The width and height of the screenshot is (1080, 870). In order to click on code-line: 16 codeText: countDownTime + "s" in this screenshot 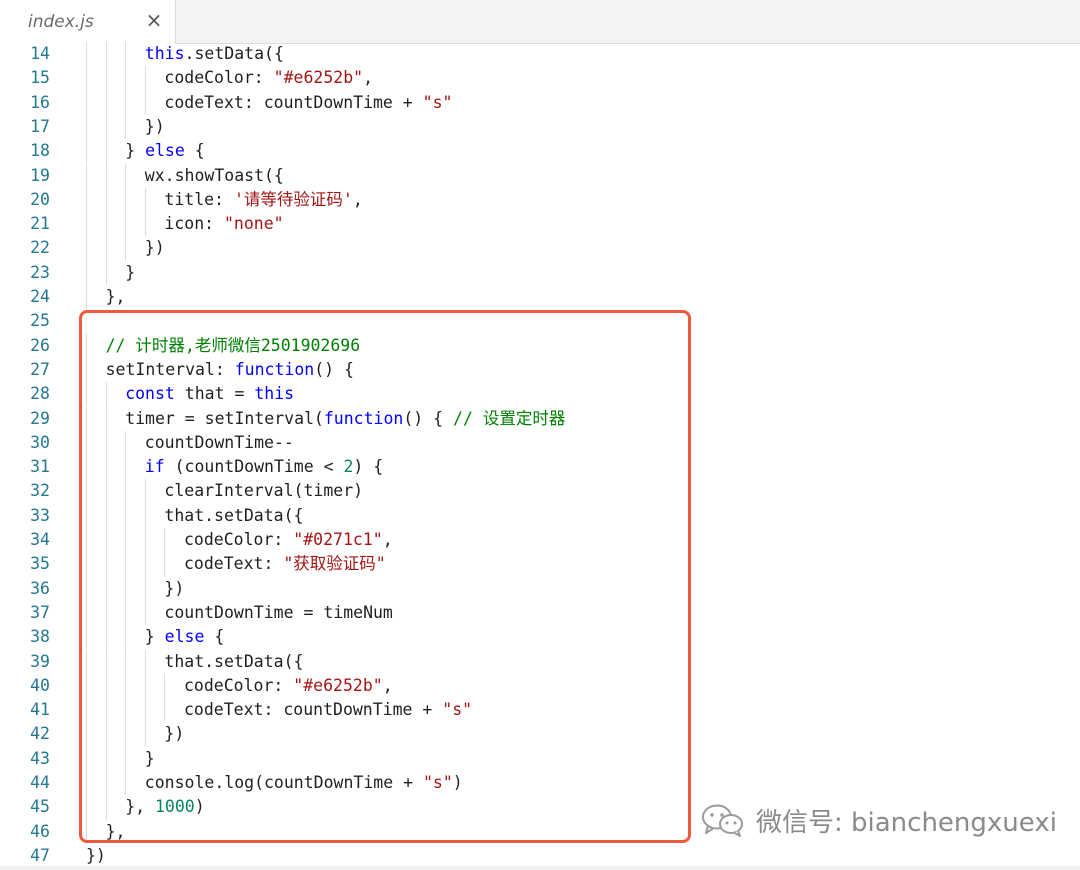, I will do `click(540, 102)`.